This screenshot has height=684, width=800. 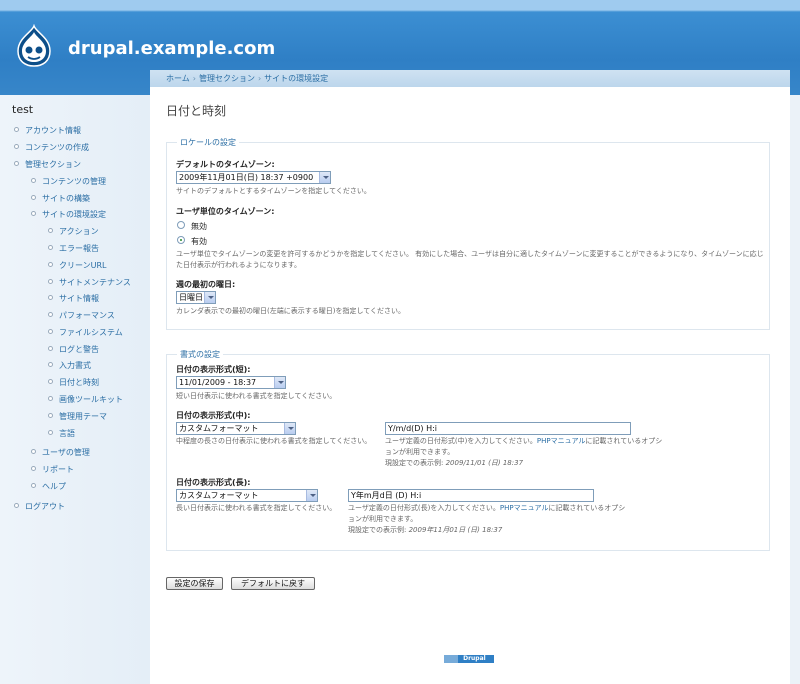 What do you see at coordinates (274, 441) in the screenshot?
I see `medium-format-description: 中程度の長さの日付表示に使われる書式を指定してください。` at bounding box center [274, 441].